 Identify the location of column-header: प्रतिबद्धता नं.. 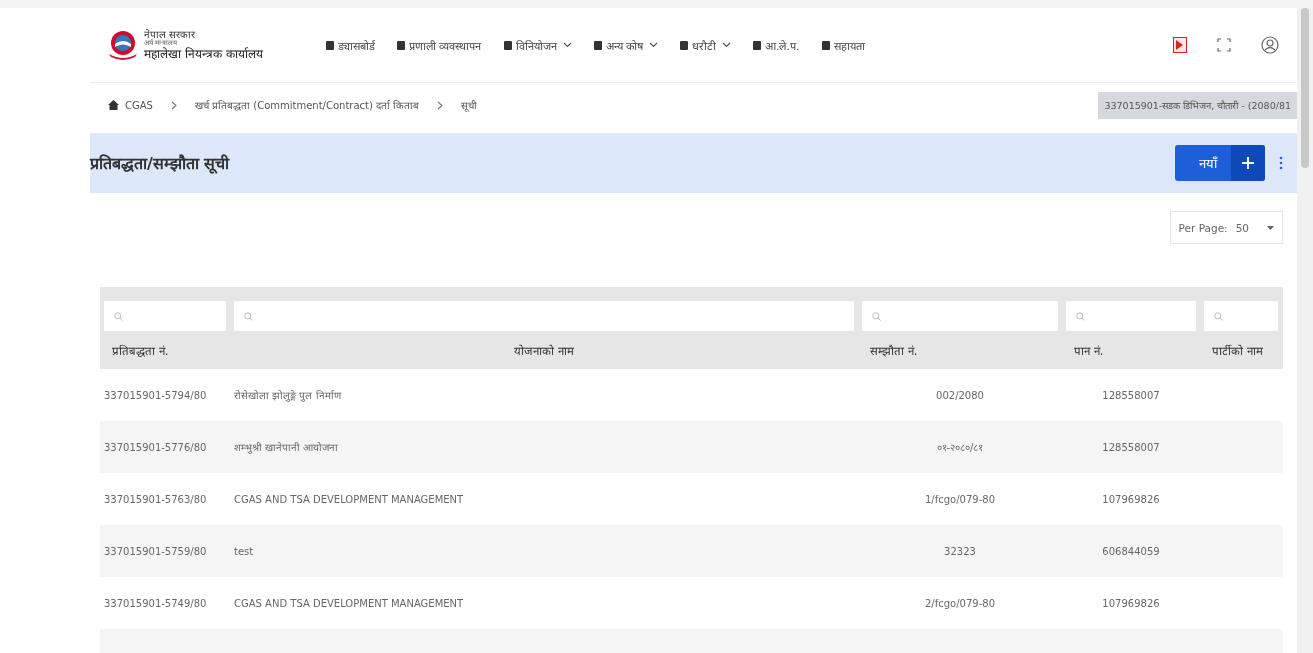
(140, 350).